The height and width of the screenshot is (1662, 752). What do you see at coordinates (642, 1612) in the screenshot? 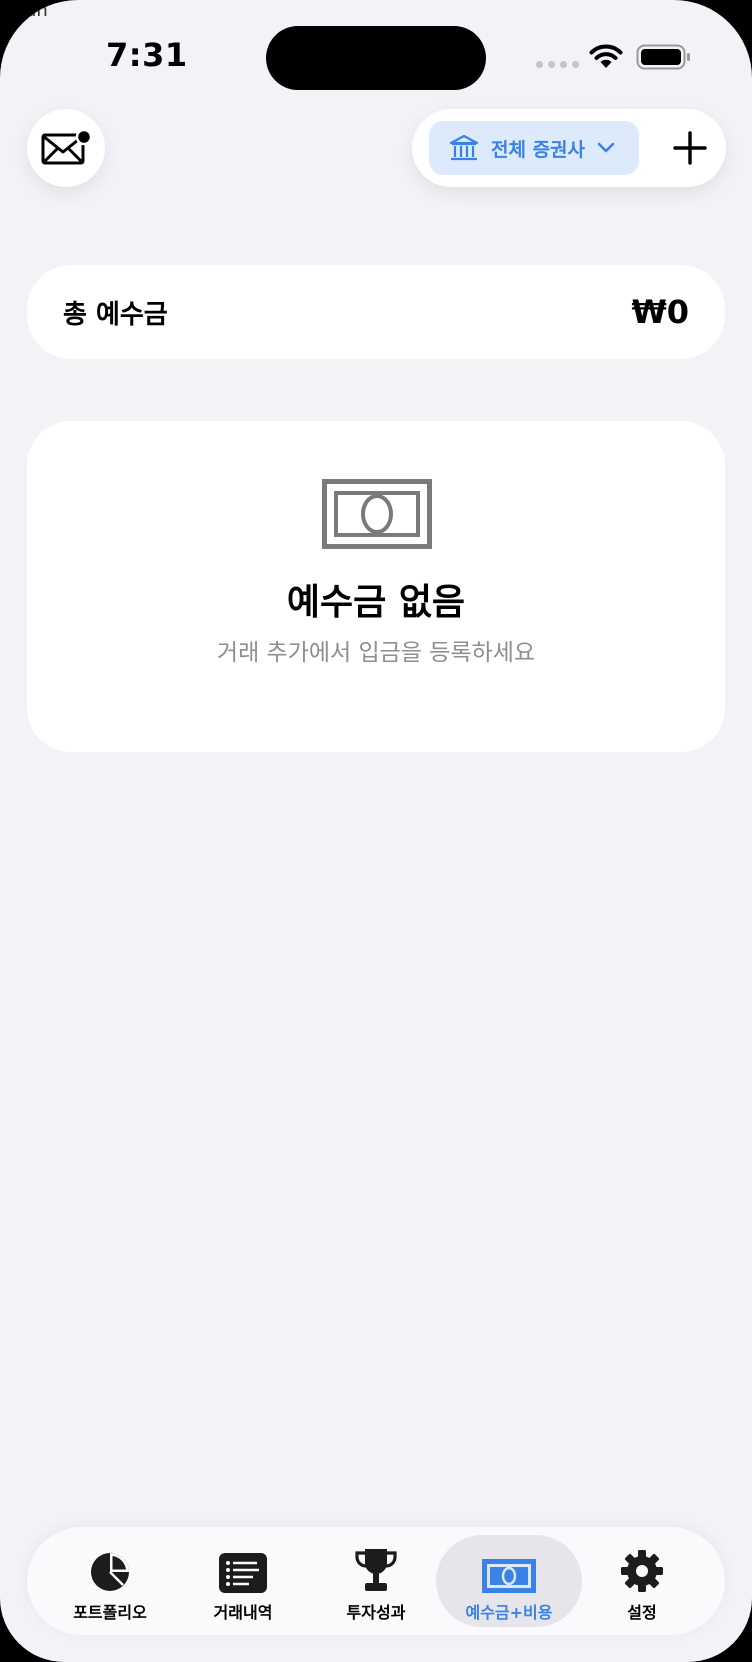
I see `tab-settings-label: 설정` at bounding box center [642, 1612].